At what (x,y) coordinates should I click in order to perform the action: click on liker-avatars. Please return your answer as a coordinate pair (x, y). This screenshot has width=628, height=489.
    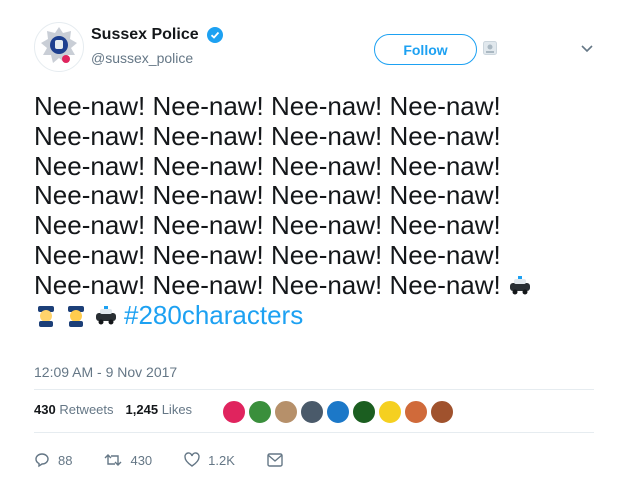
    Looking at the image, I should click on (338, 412).